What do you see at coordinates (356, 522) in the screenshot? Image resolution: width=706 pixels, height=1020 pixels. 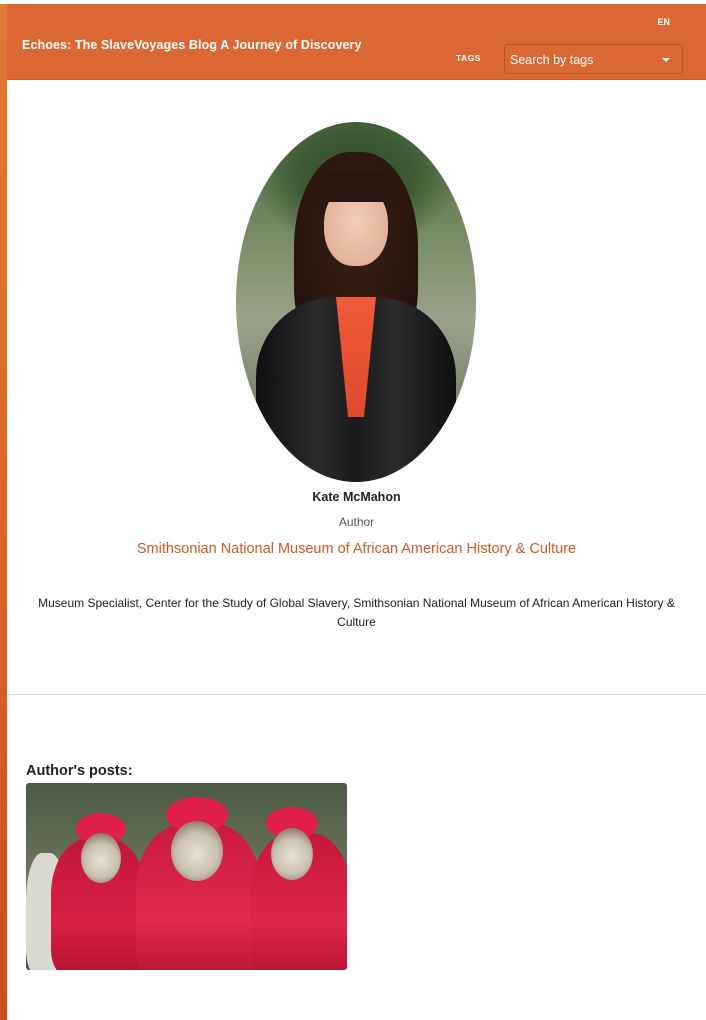 I see `author-role: Author` at bounding box center [356, 522].